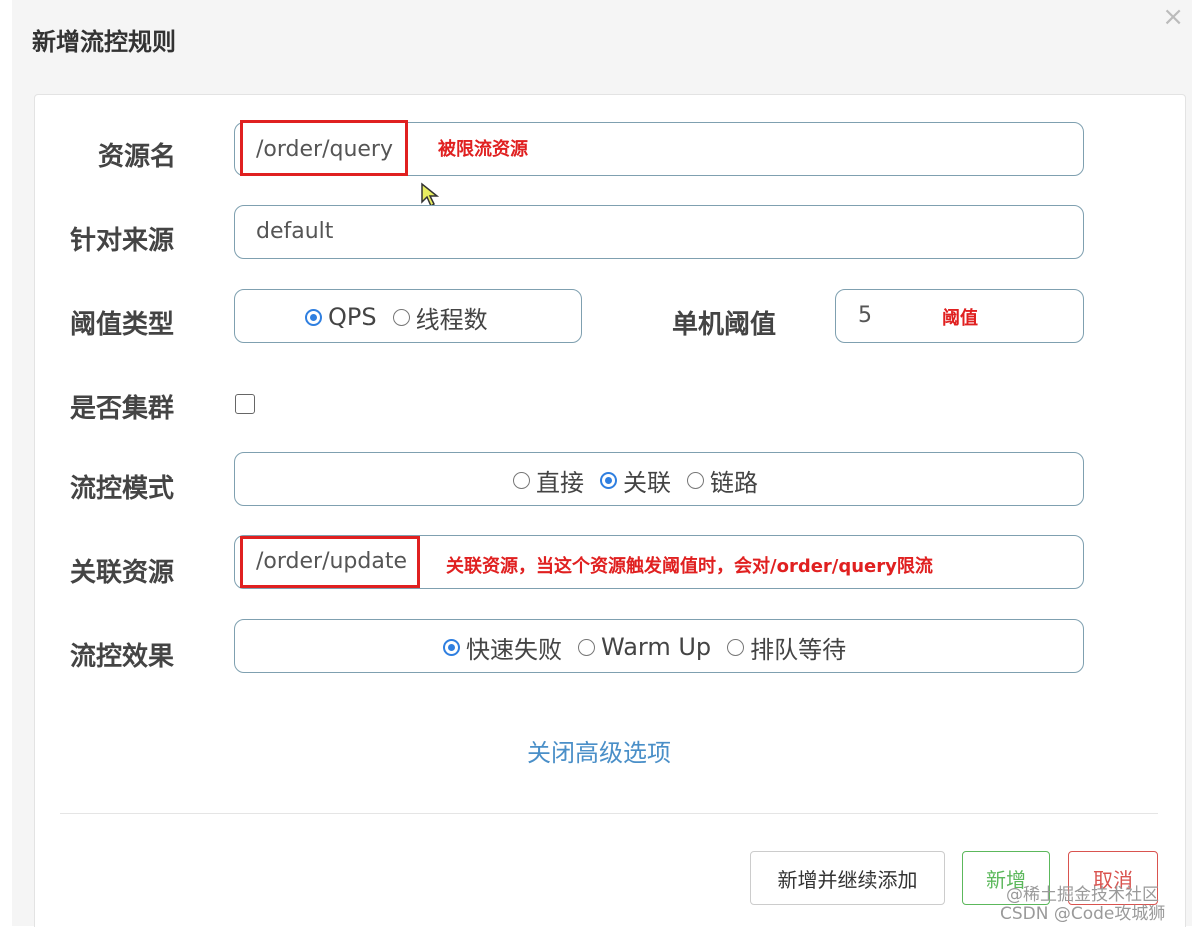 Image resolution: width=1192 pixels, height=927 pixels. I want to click on source-input, so click(659, 232).